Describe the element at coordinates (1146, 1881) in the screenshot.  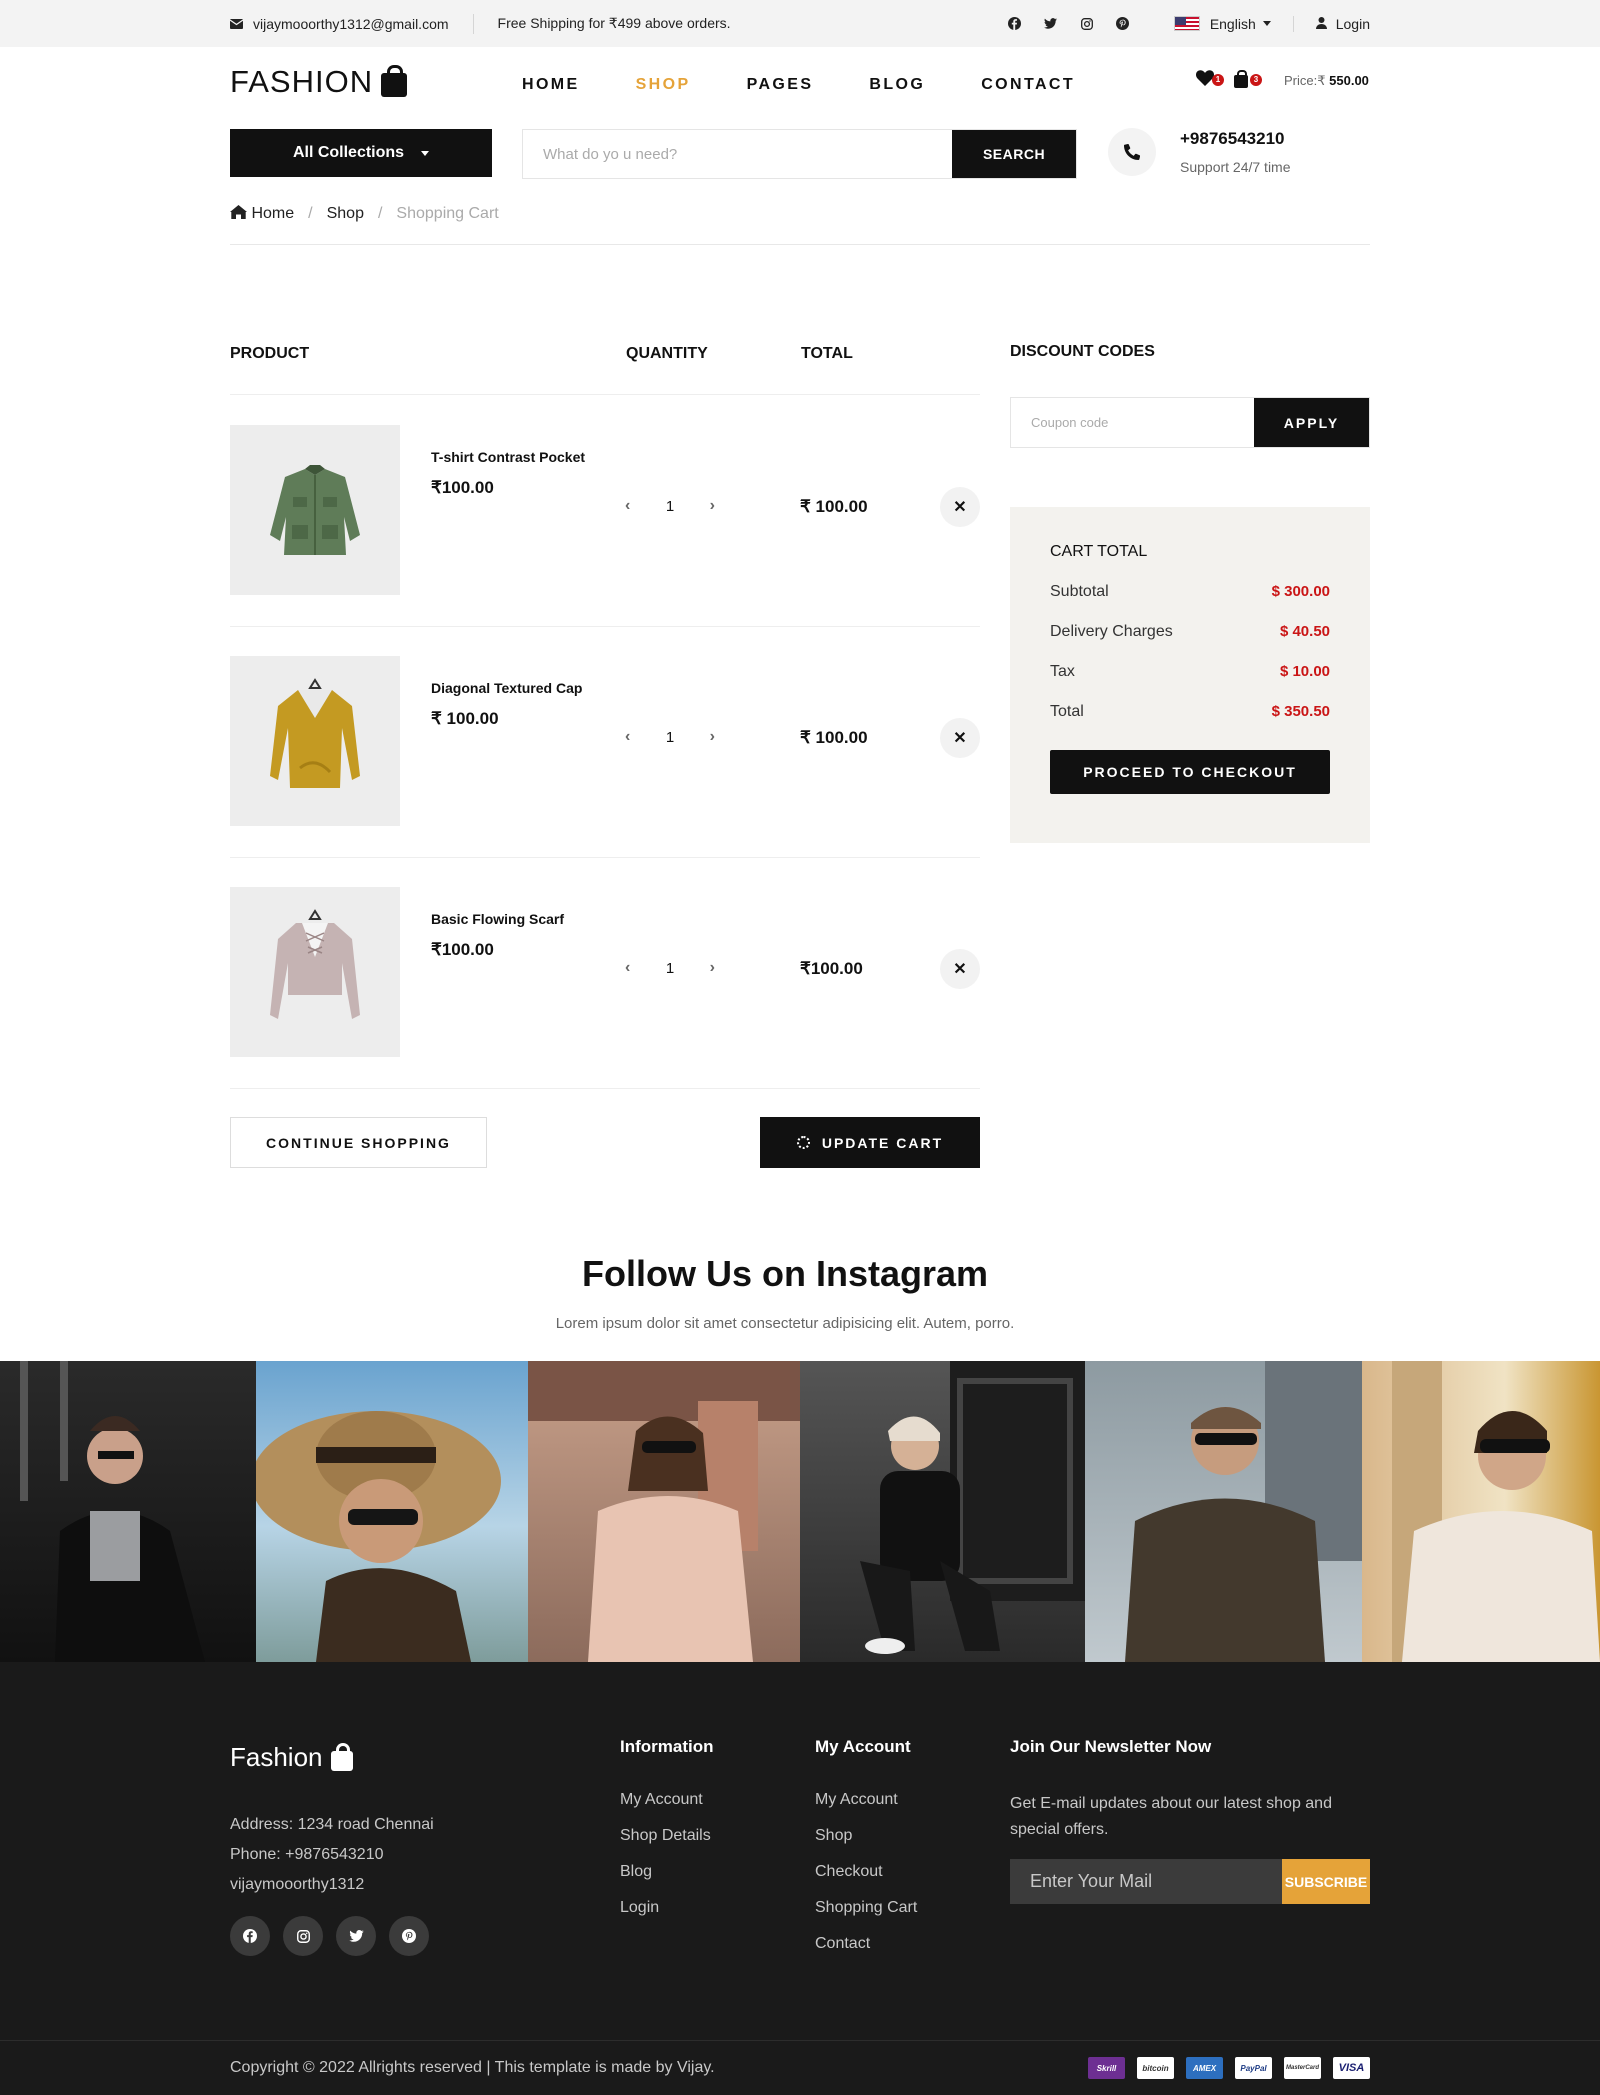
I see `newsletter-email-input` at that location.